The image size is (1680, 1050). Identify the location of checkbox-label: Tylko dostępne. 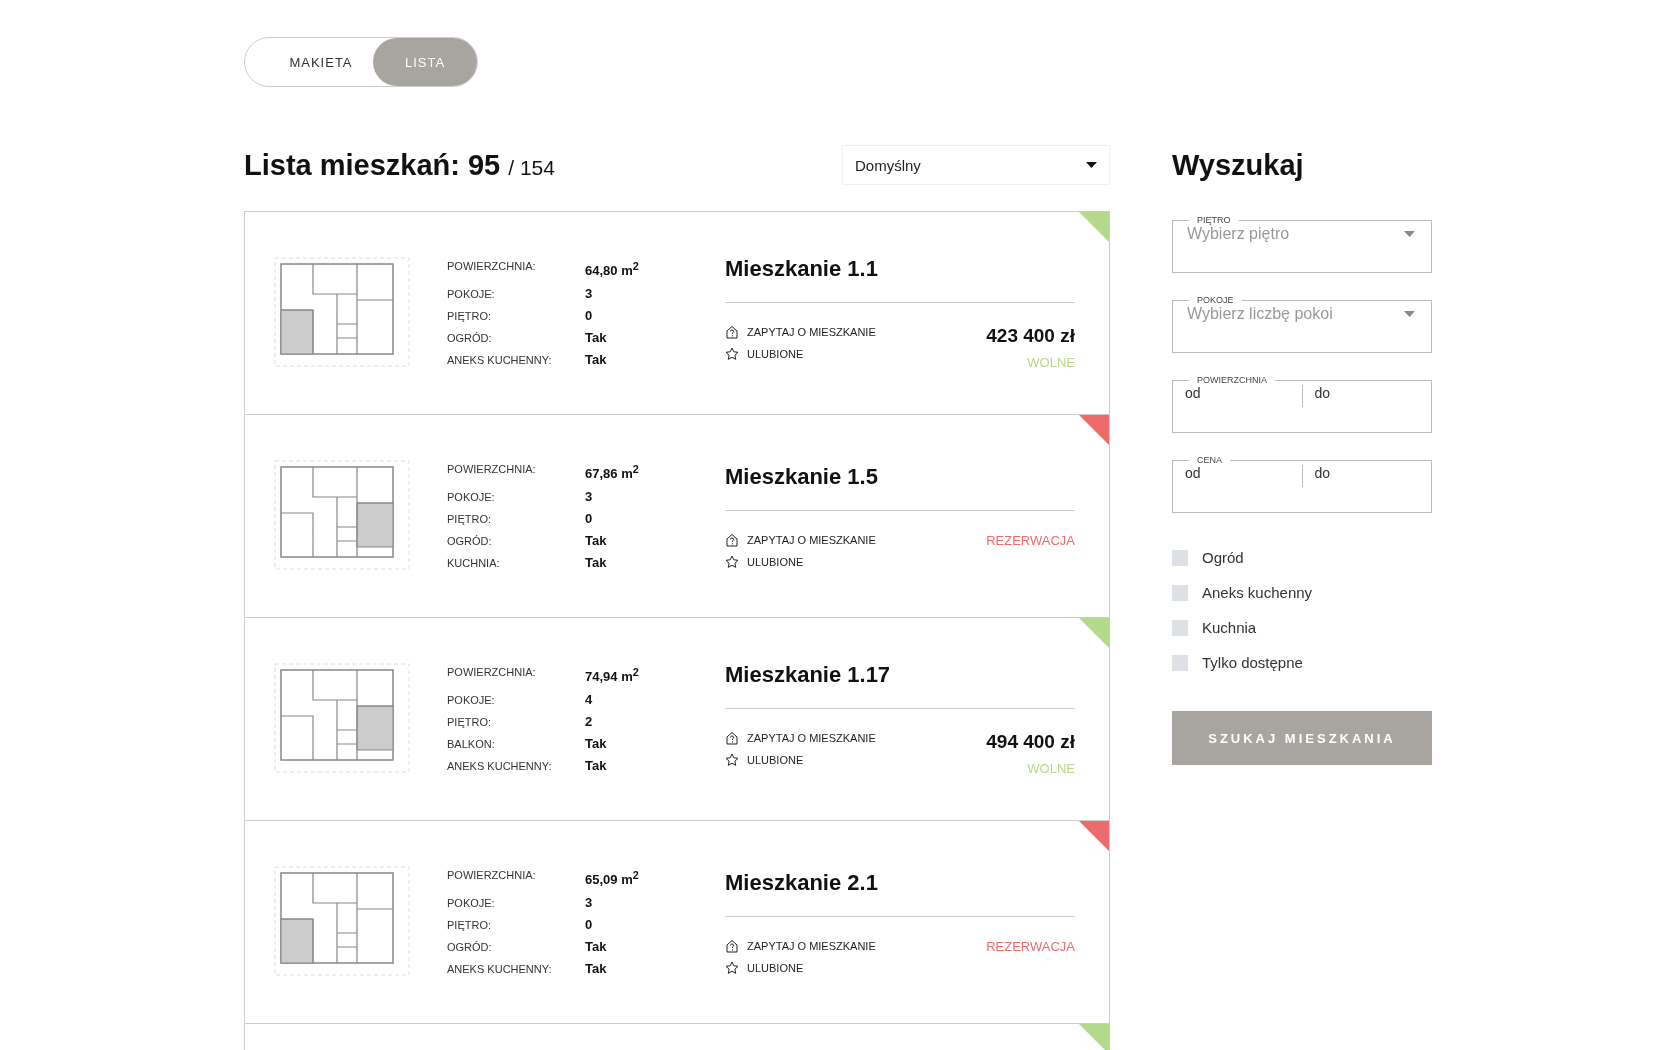
(1252, 662).